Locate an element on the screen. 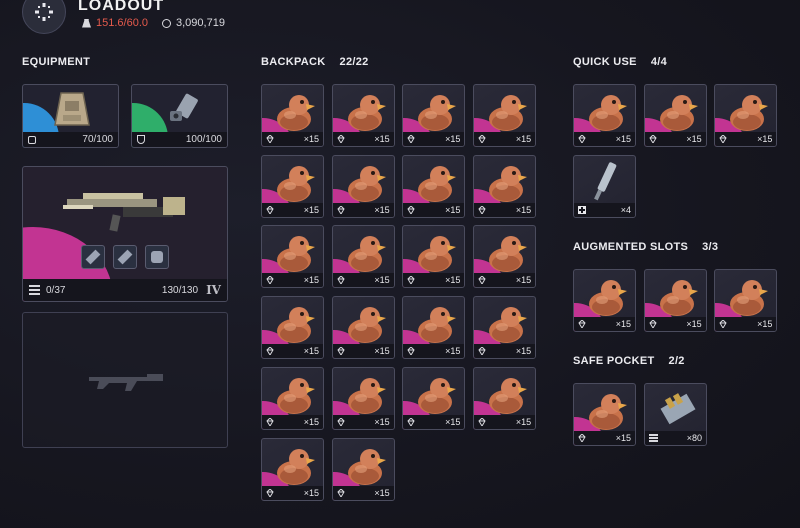  safe-pocket-label: SAFE POCKET is located at coordinates (614, 361).